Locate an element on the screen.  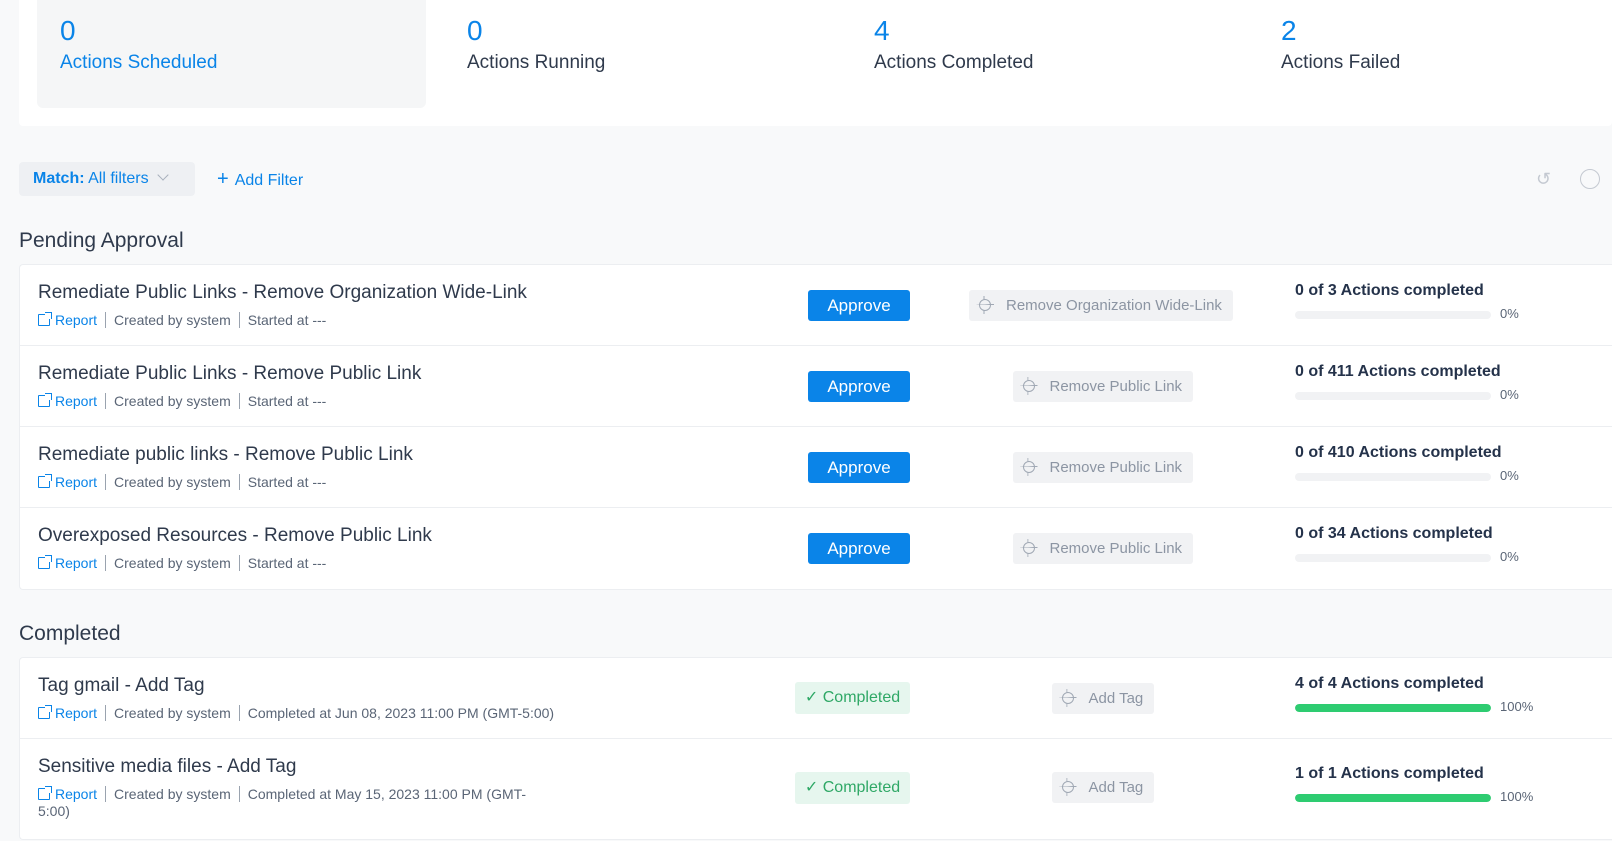
add-filter-label: Add Filter is located at coordinates (269, 180).